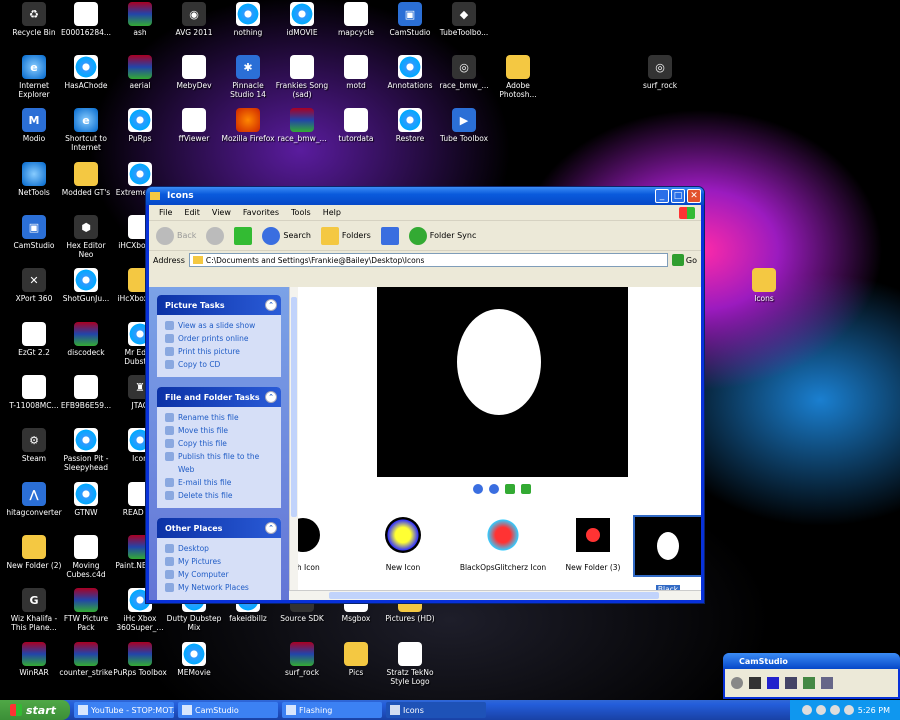  What do you see at coordinates (34, 125) in the screenshot?
I see `desktop-icon: M Modio` at bounding box center [34, 125].